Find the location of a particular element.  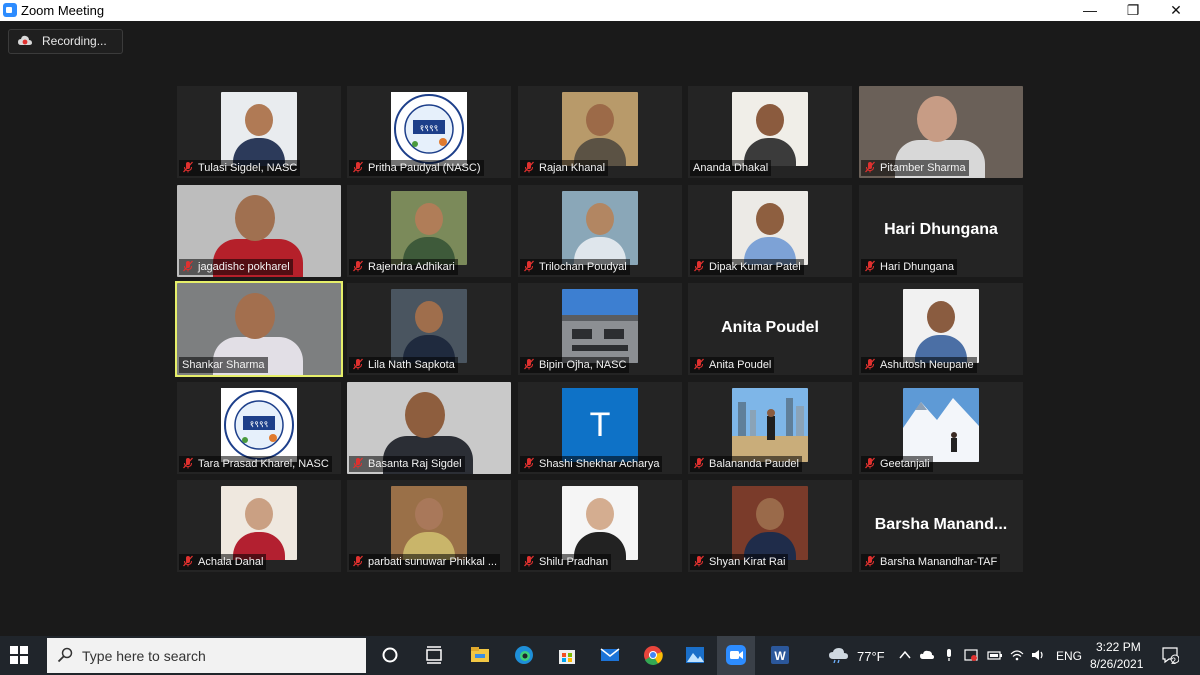

taskbar-search-box: Type here to search is located at coordinates (206, 655).